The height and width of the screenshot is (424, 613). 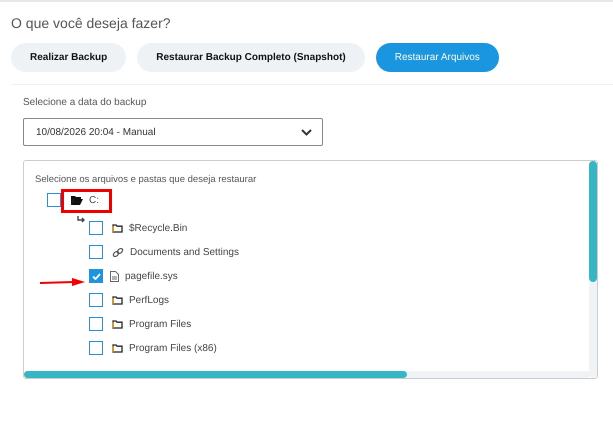 What do you see at coordinates (184, 252) in the screenshot?
I see `tree-item-label: Documents and Settings` at bounding box center [184, 252].